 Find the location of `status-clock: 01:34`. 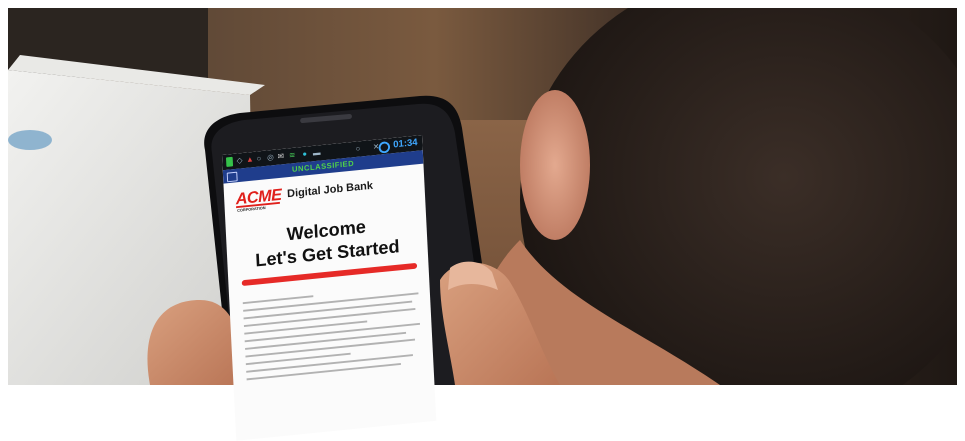

status-clock: 01:34 is located at coordinates (405, 144).